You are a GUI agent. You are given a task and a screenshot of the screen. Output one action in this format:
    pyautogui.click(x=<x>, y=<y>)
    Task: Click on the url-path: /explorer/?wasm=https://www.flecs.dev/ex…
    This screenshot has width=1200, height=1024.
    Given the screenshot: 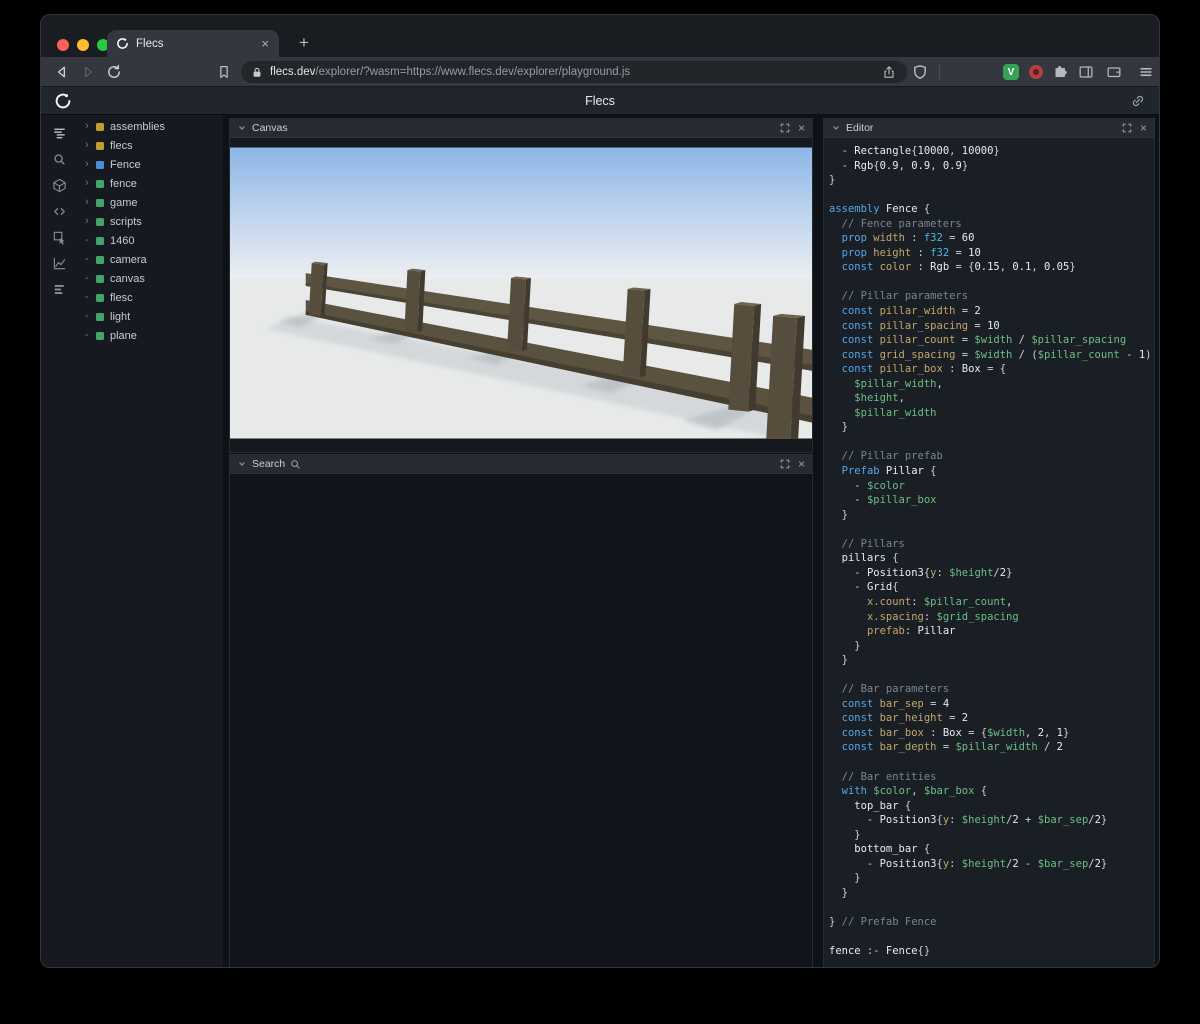 What is the action you would take?
    pyautogui.click(x=473, y=72)
    